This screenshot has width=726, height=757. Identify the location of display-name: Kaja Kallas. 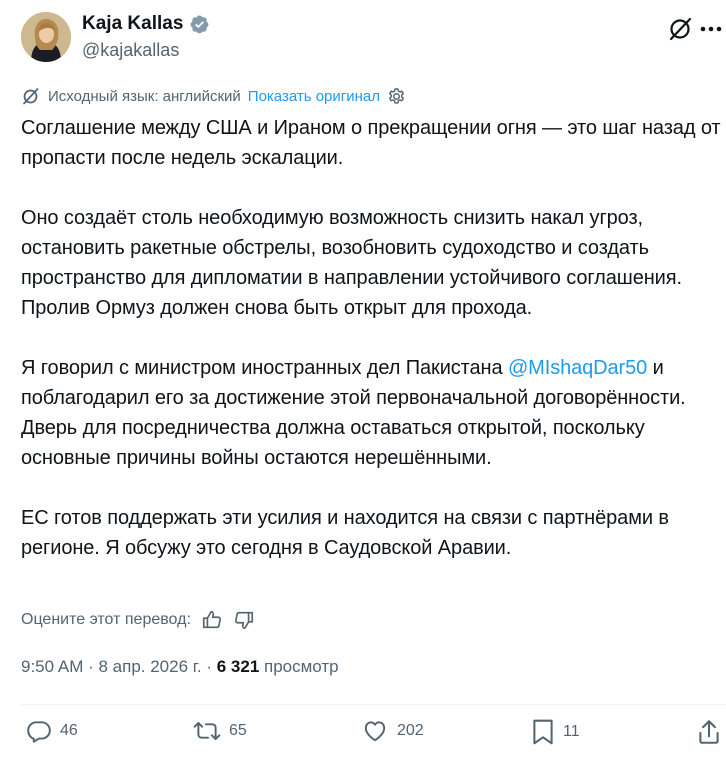
(132, 24).